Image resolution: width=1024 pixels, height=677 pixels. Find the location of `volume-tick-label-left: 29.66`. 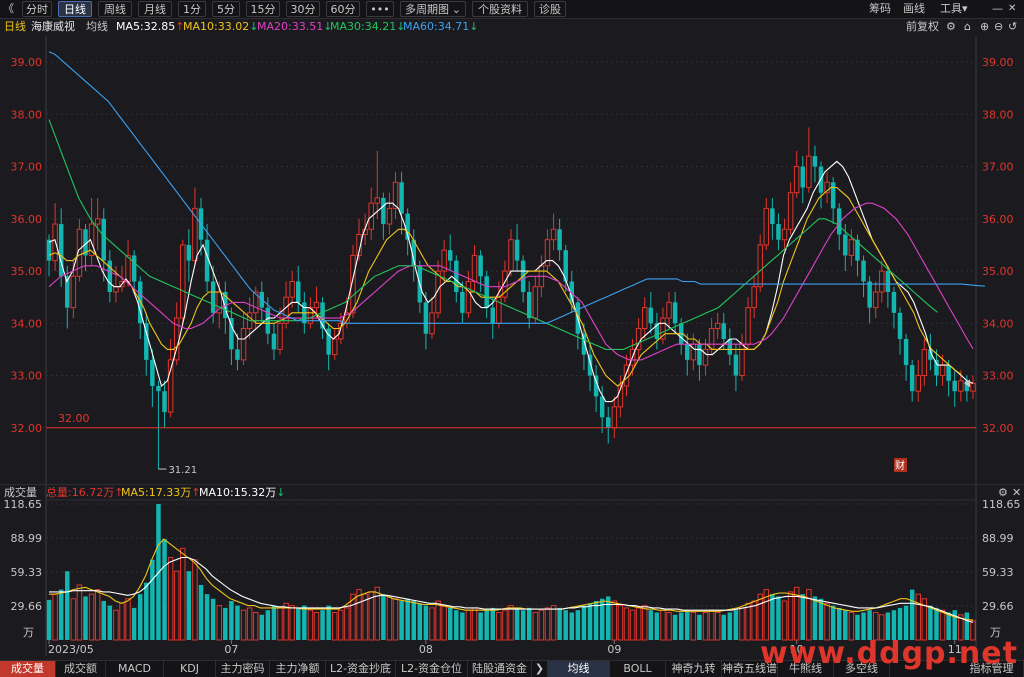

volume-tick-label-left: 29.66 is located at coordinates (27, 606).